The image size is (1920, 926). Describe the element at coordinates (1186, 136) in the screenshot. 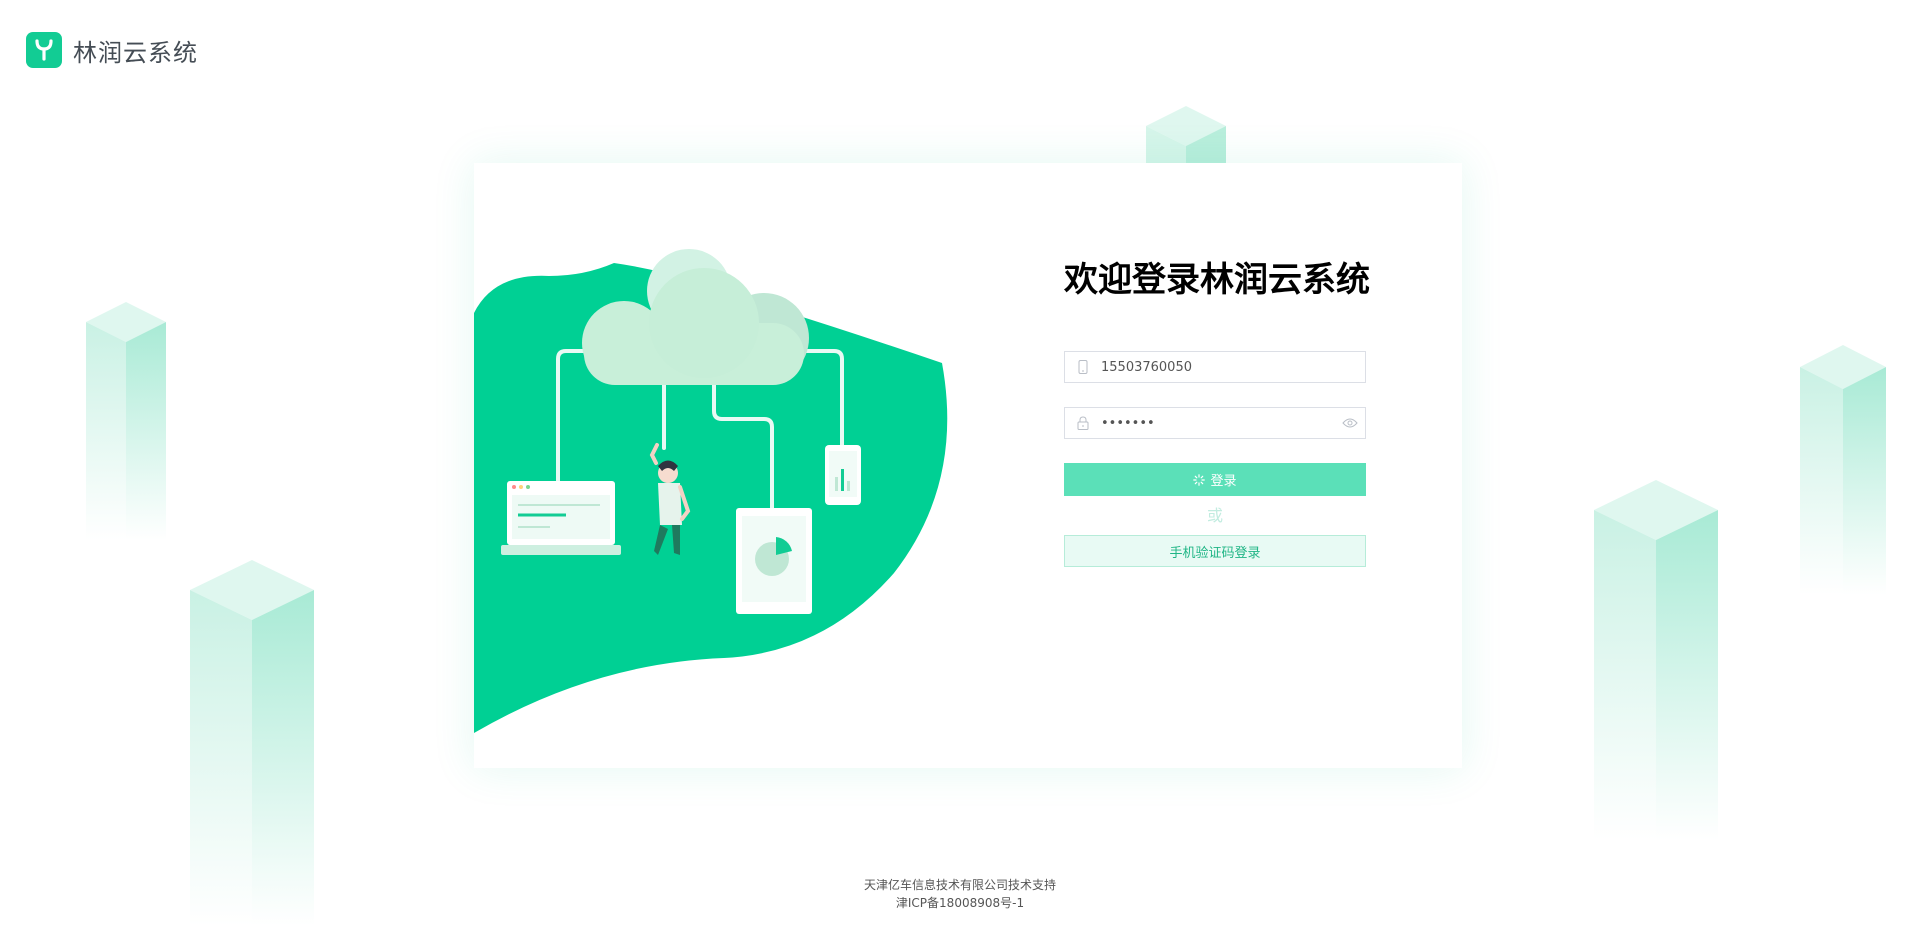

I see `decorative-cube-top-center` at that location.